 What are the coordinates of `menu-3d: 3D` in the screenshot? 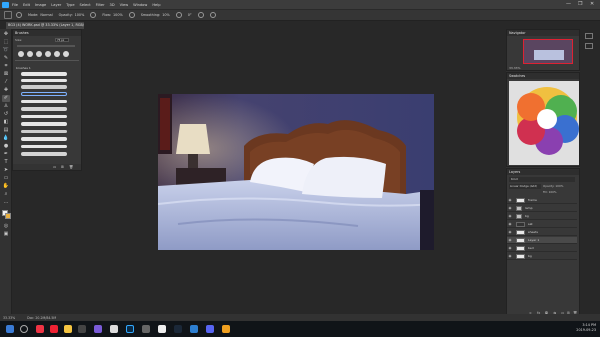 It's located at (112, 5).